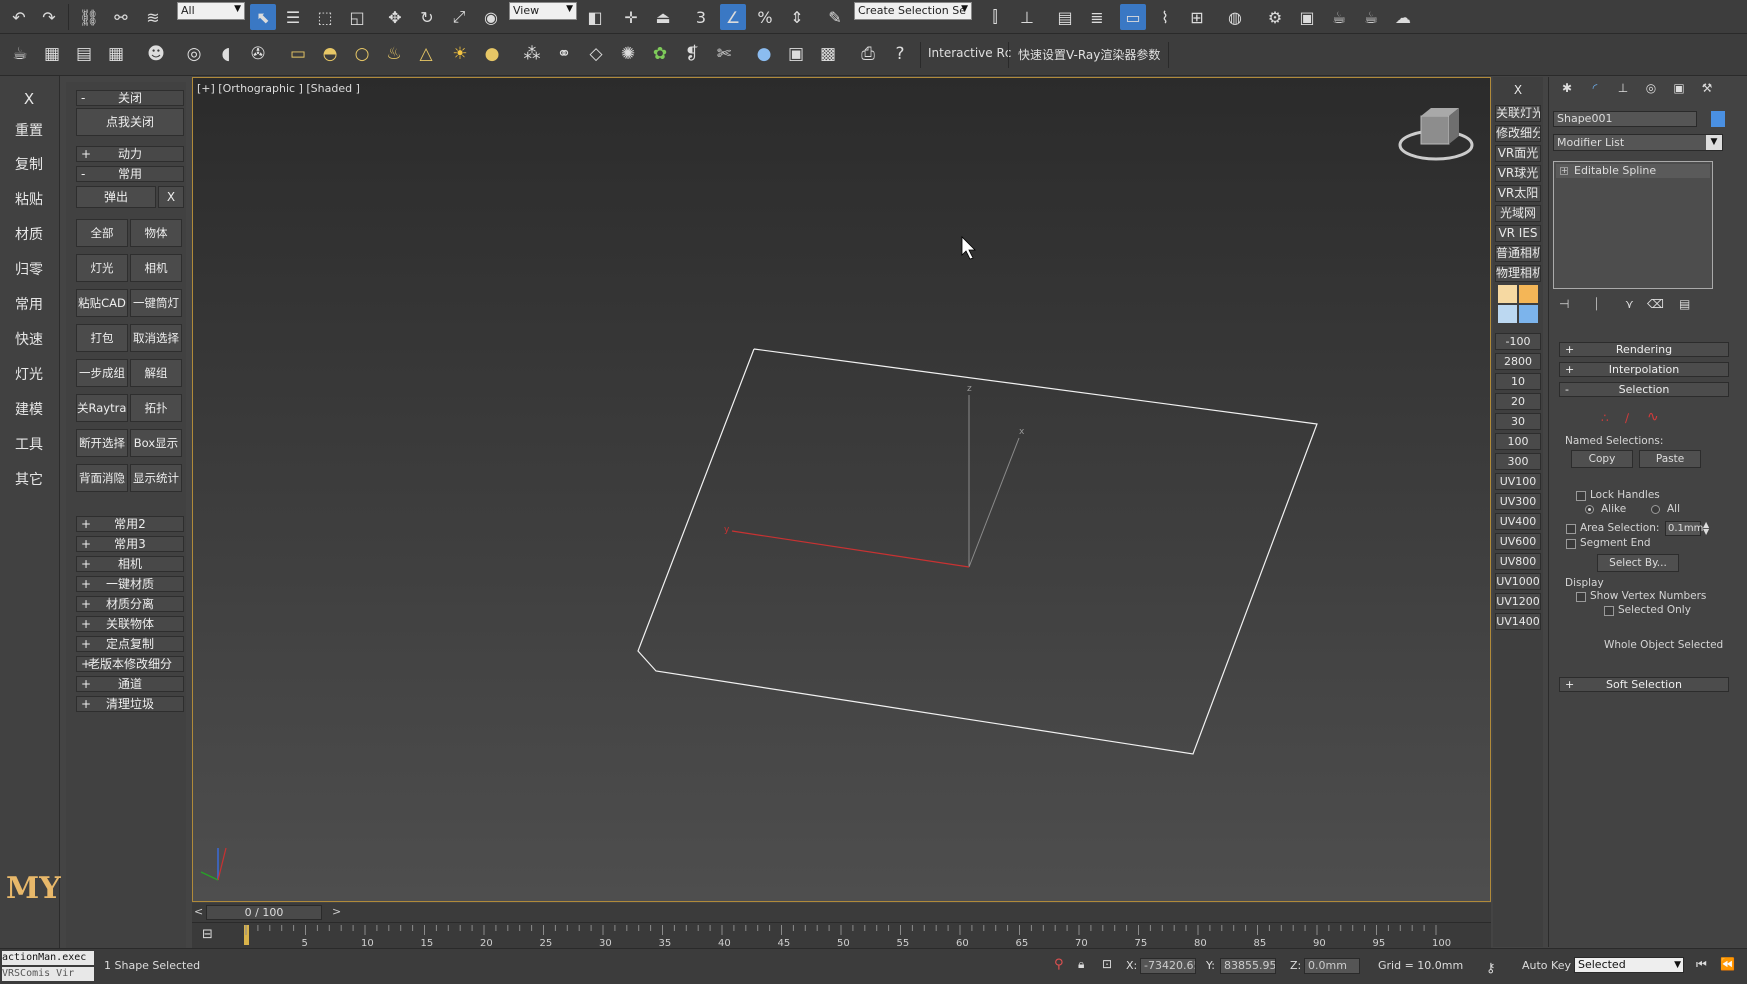 Image resolution: width=1747 pixels, height=984 pixels. Describe the element at coordinates (20, 54) in the screenshot. I see `teapot-icon: ☕` at that location.